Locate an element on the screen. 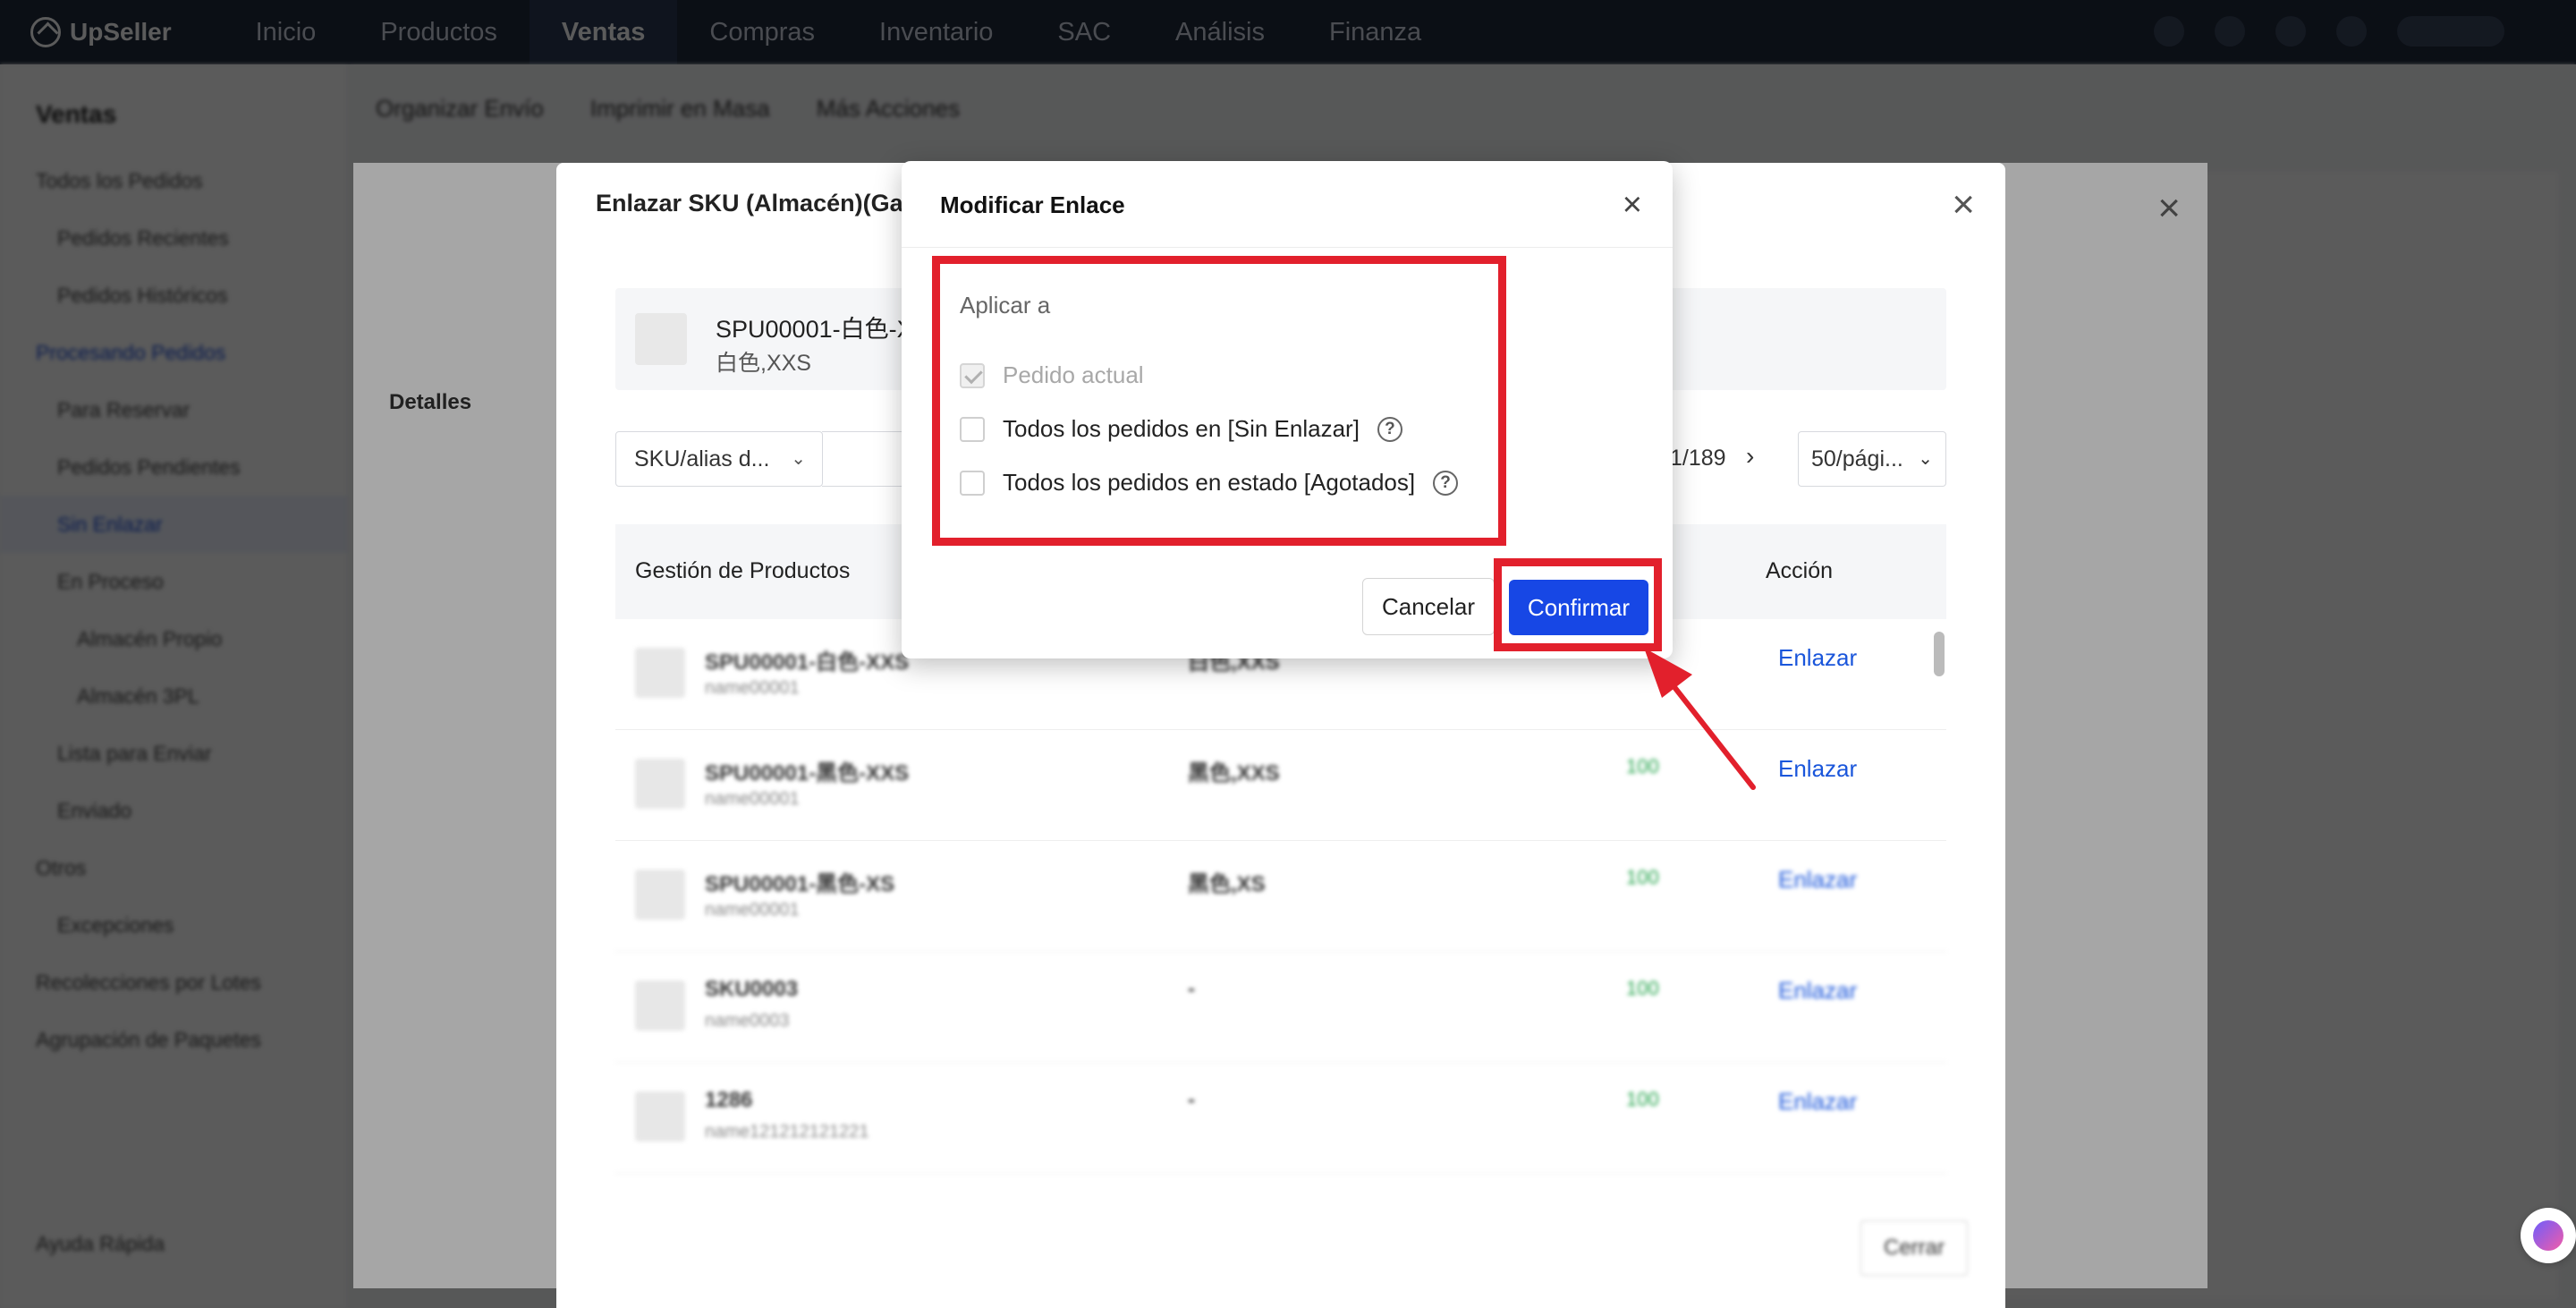 The image size is (2576, 1308). pagination-info: 1/189 is located at coordinates (1698, 459).